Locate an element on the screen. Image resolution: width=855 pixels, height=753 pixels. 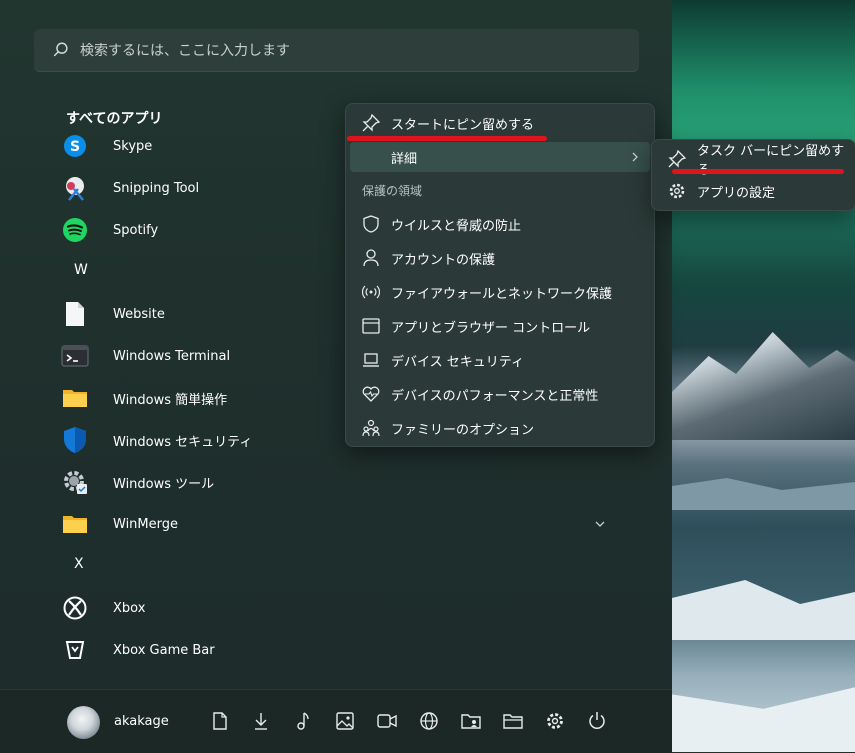
app-item-winmerge: WinMerge is located at coordinates (119, 524).